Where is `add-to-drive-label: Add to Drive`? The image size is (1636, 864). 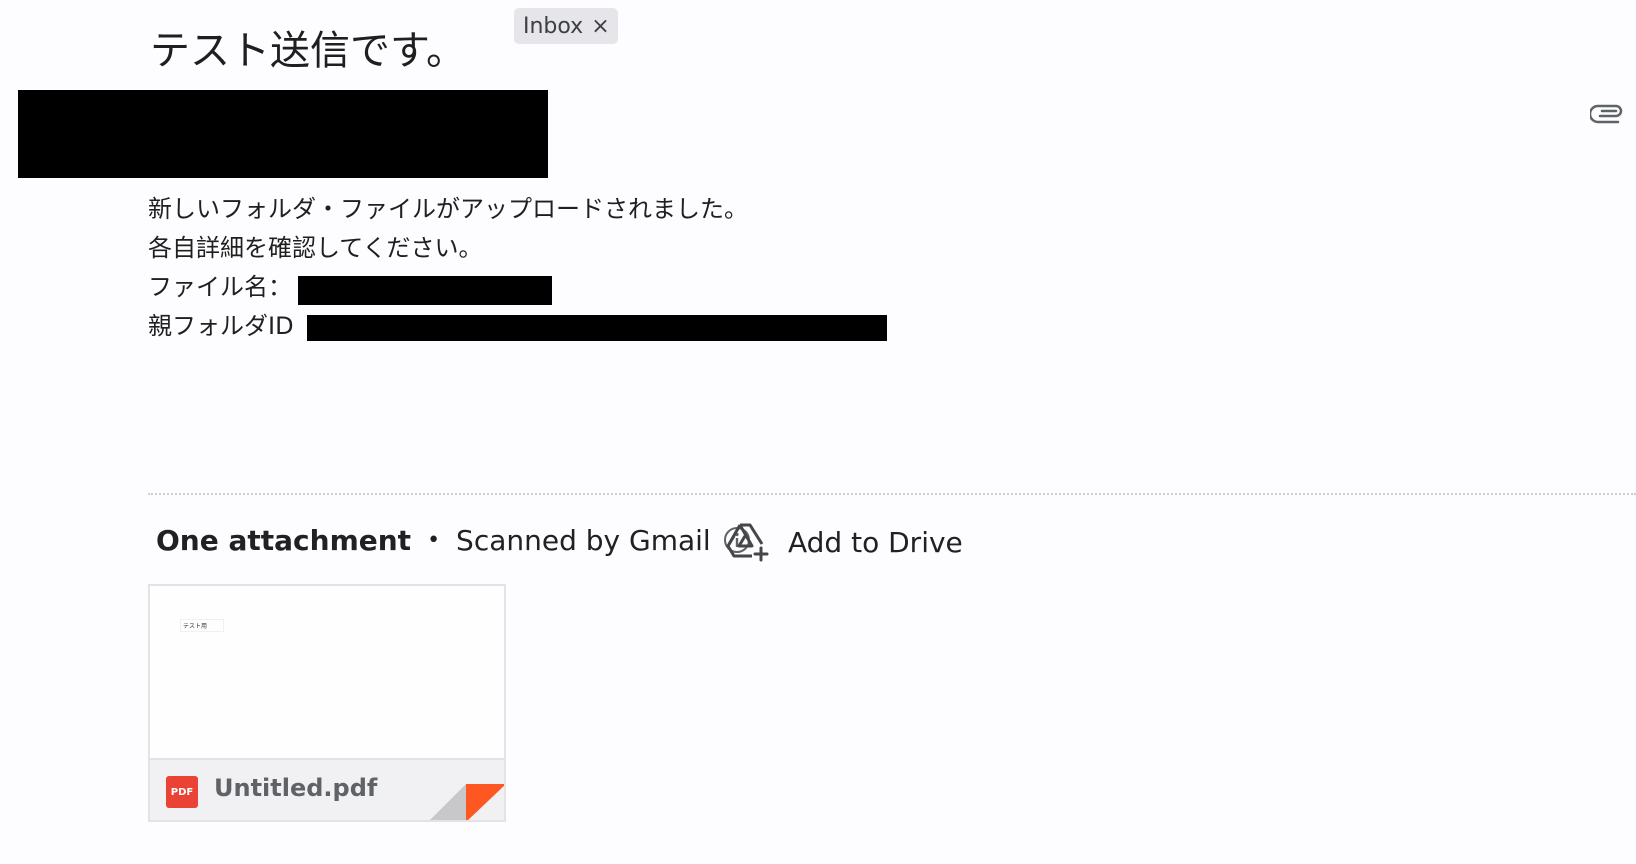
add-to-drive-label: Add to Drive is located at coordinates (875, 542).